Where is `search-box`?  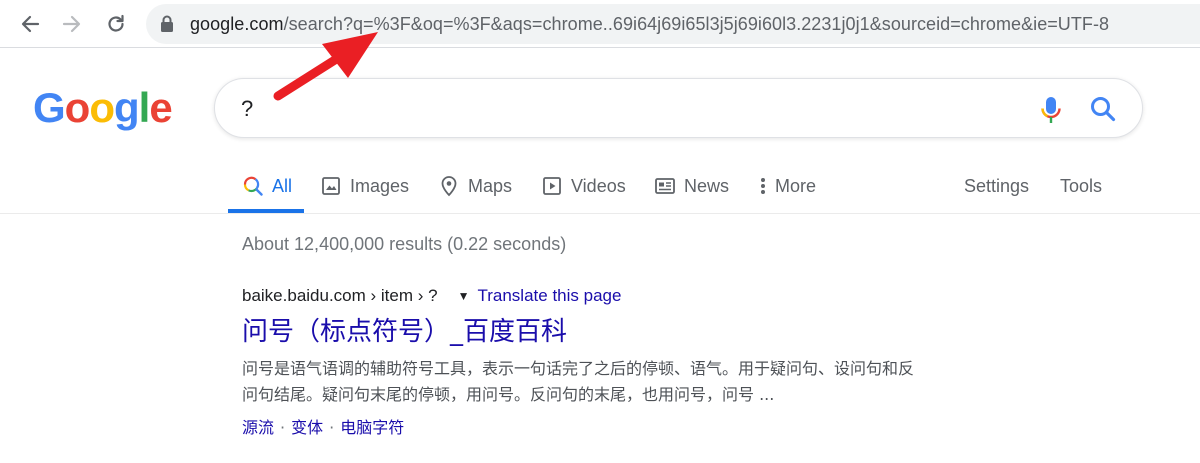
search-box is located at coordinates (678, 108).